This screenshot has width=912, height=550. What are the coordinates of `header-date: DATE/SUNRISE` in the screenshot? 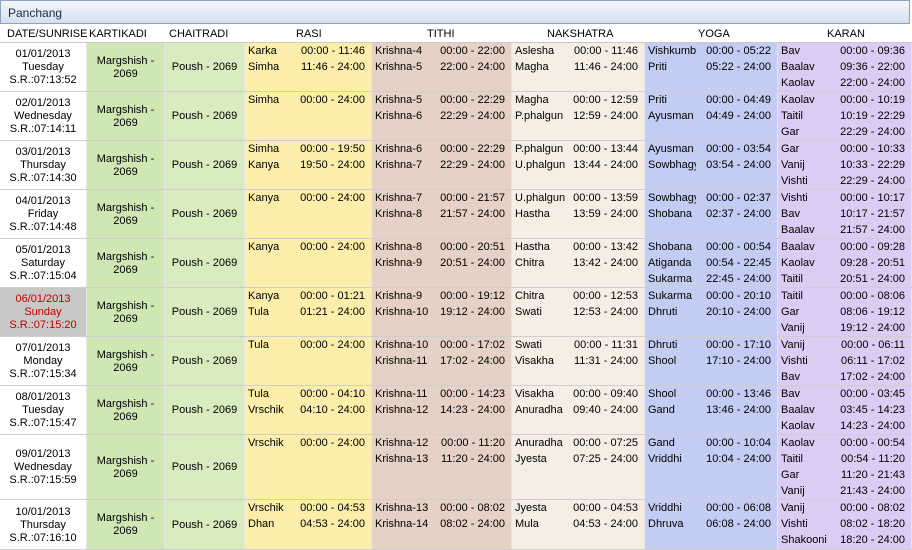 It's located at (47, 34).